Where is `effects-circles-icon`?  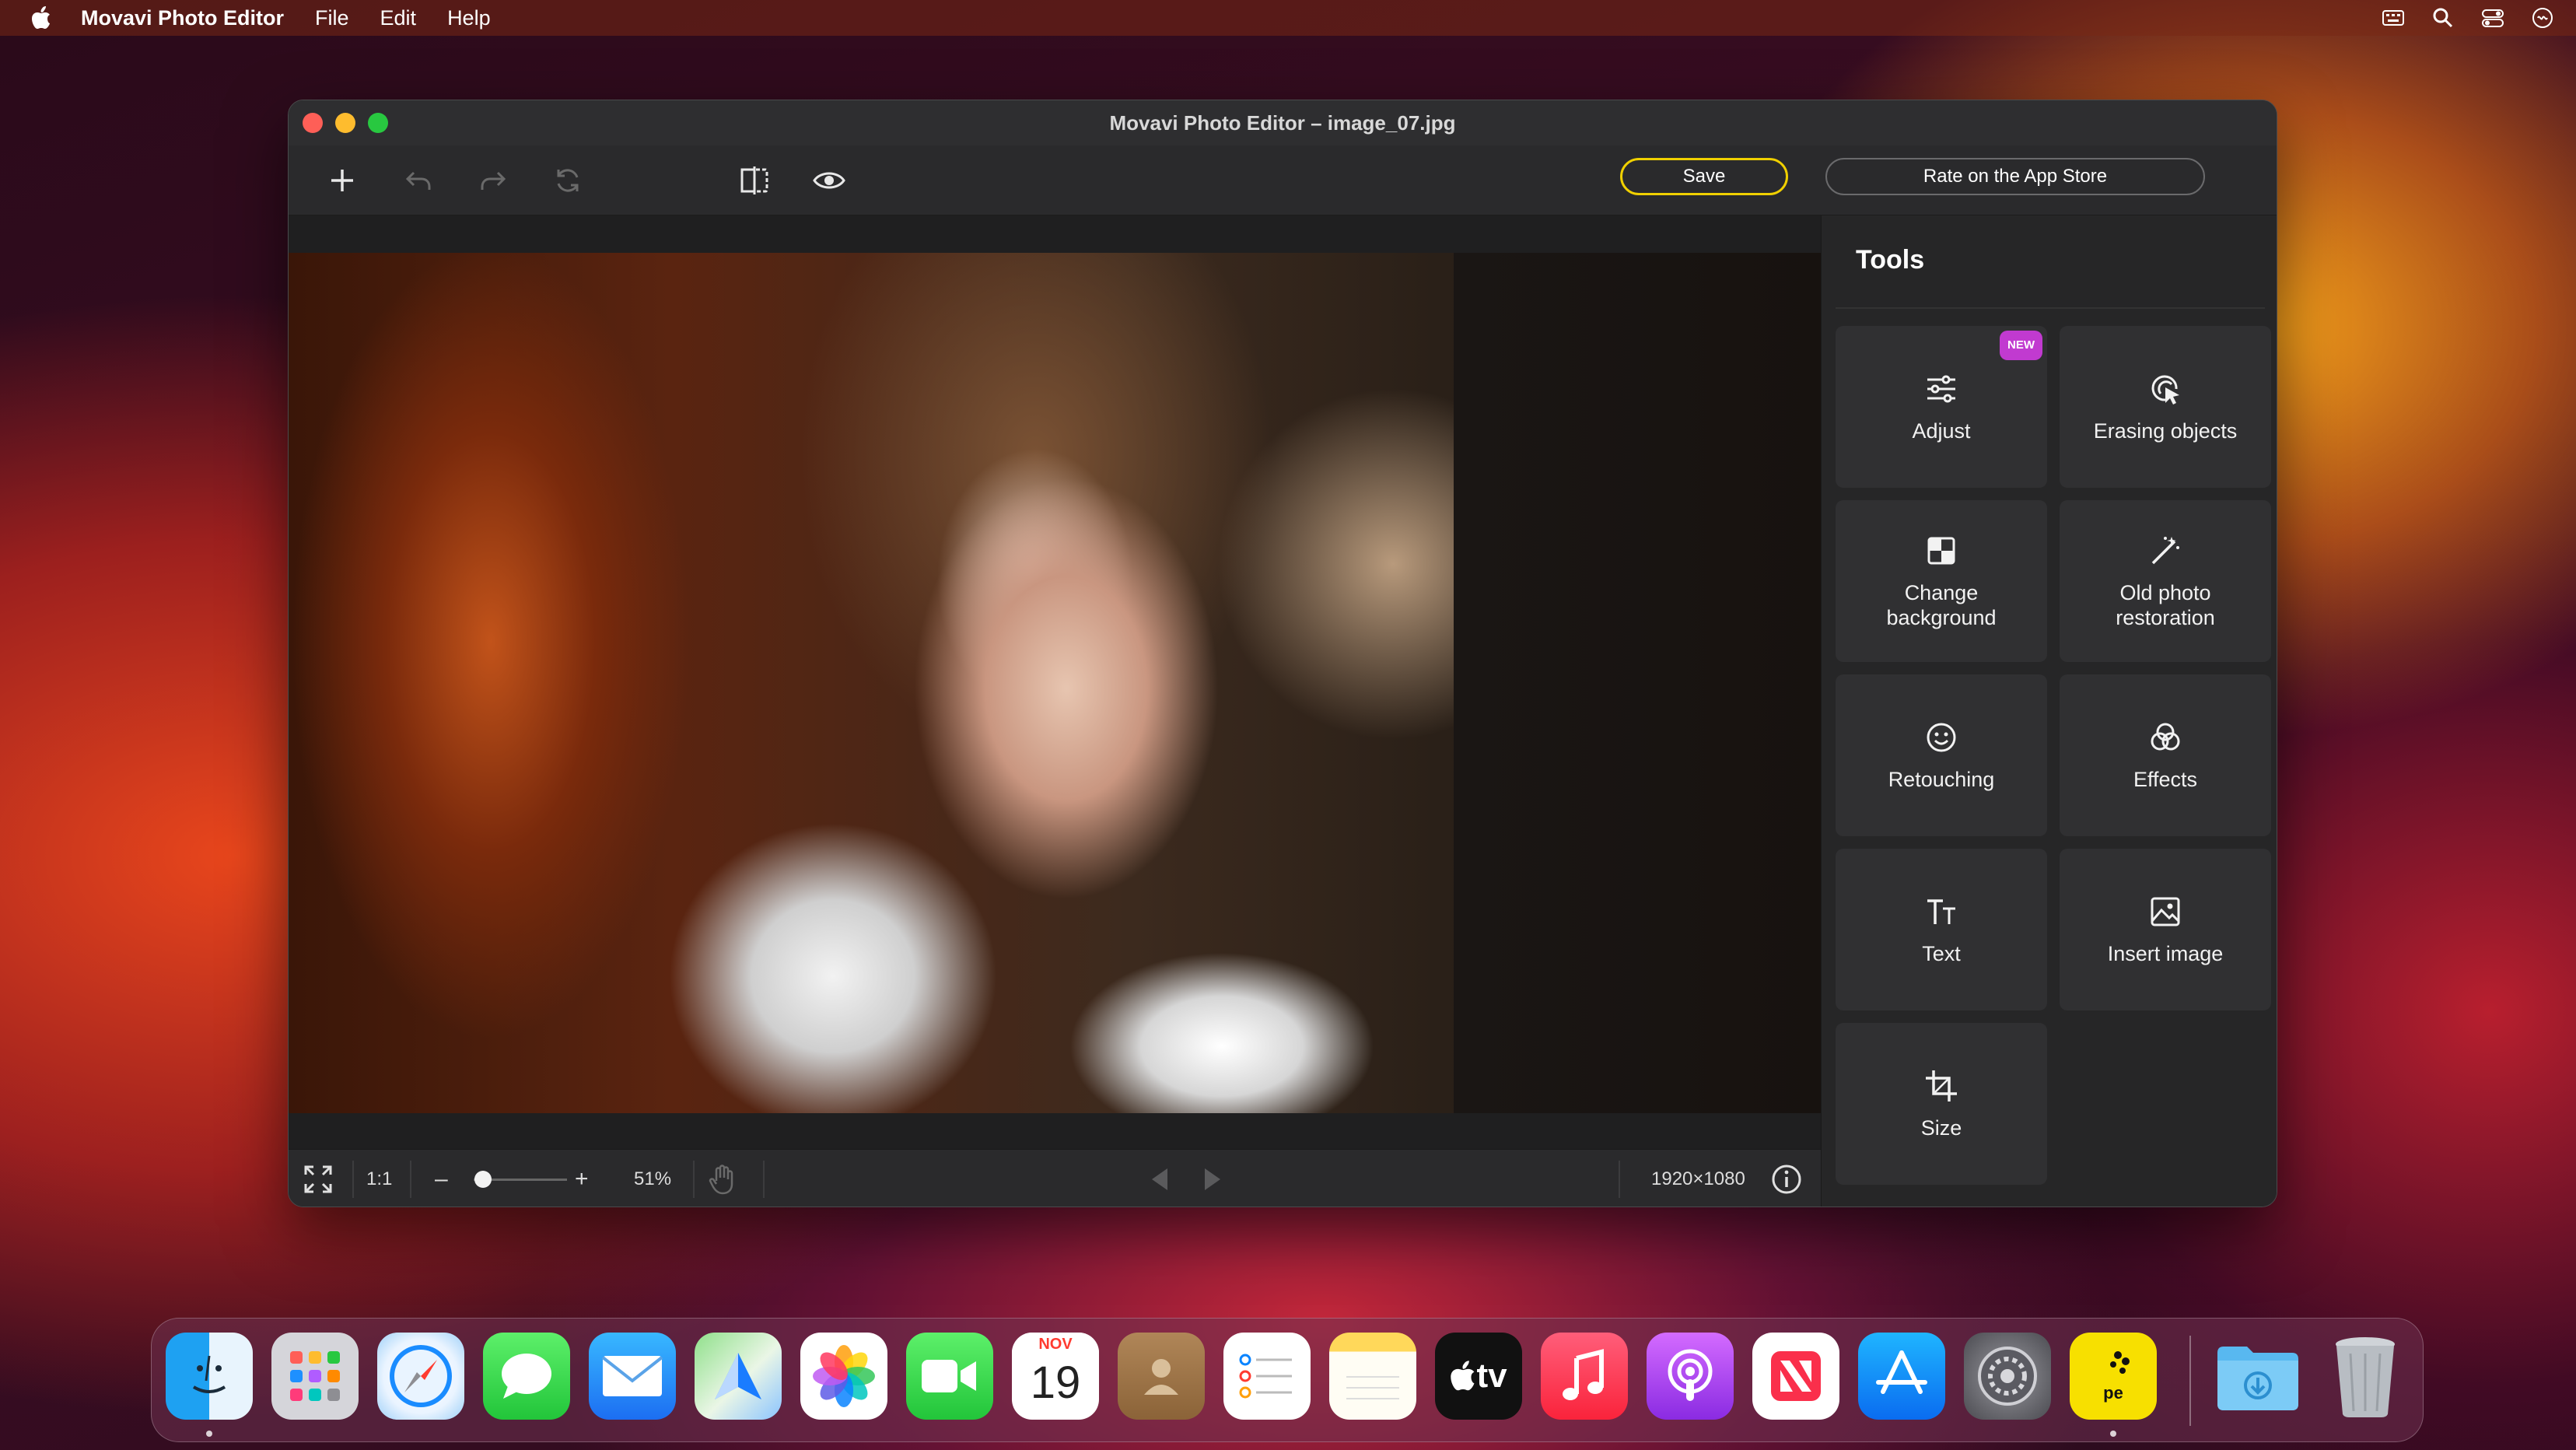
effects-circles-icon is located at coordinates (2165, 737).